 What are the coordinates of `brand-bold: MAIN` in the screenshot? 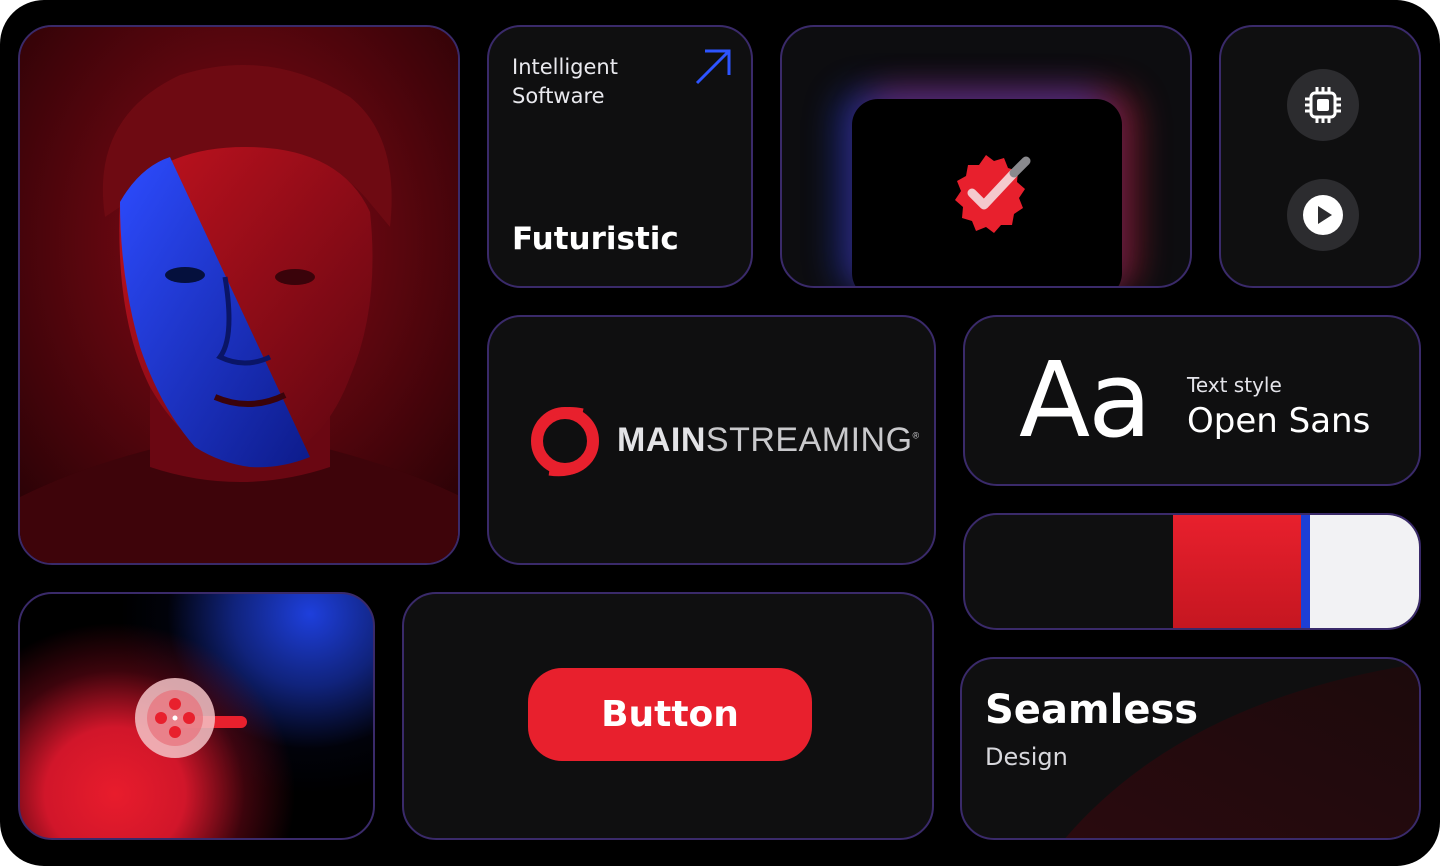 It's located at (661, 440).